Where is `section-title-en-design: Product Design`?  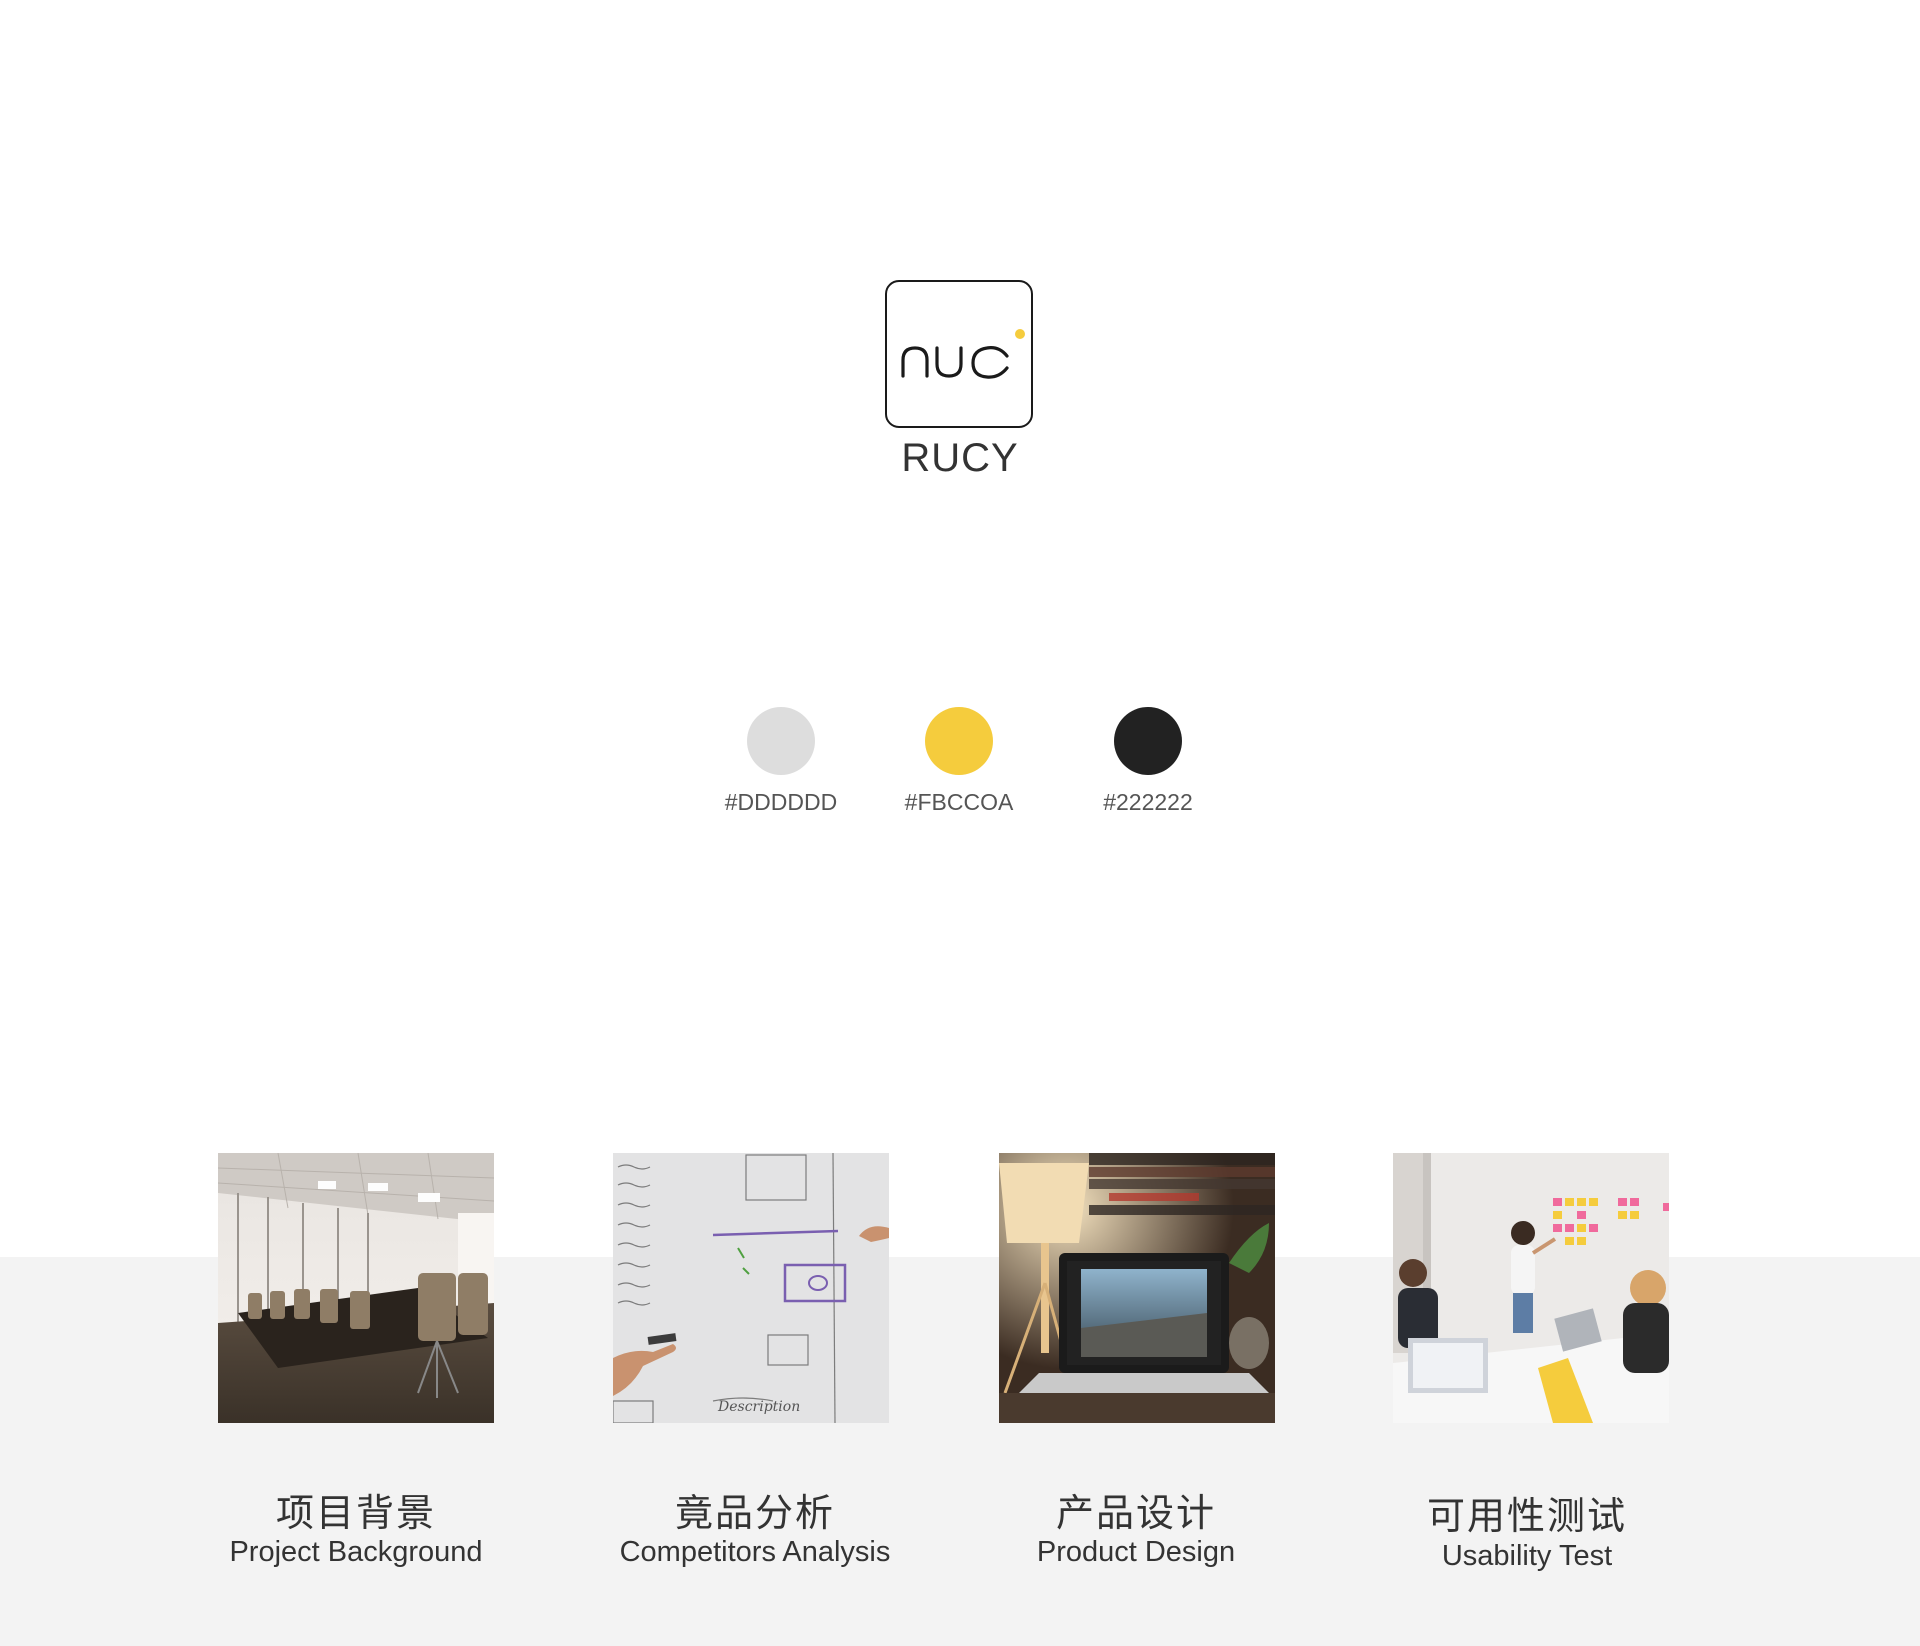 section-title-en-design: Product Design is located at coordinates (1136, 1552).